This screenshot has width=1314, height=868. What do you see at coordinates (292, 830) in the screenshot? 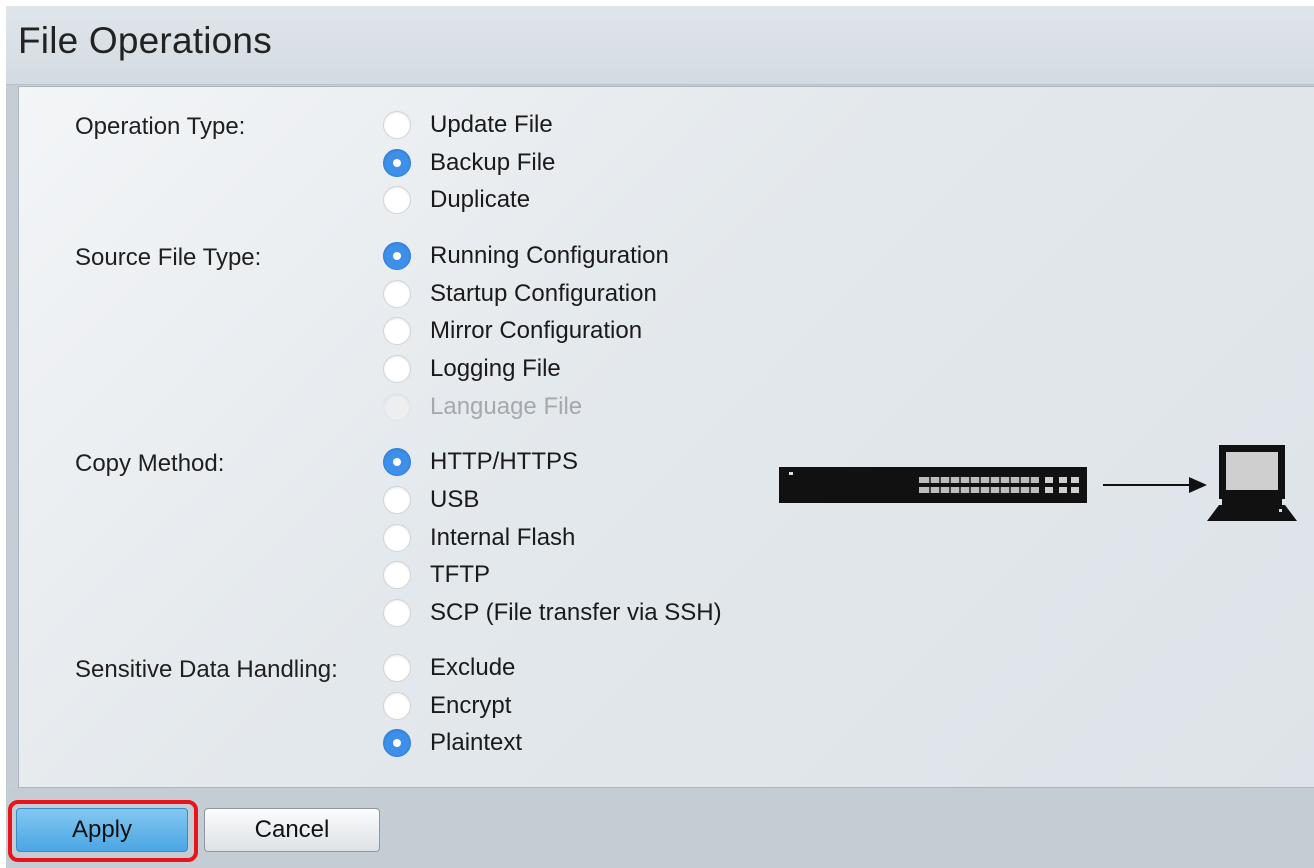
I see `cancel-button: Cancel` at bounding box center [292, 830].